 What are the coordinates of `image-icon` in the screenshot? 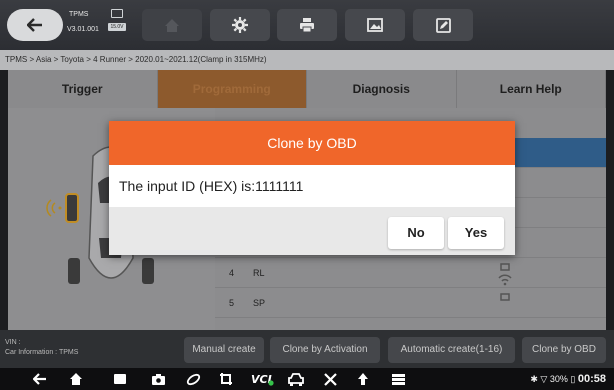 It's located at (375, 25).